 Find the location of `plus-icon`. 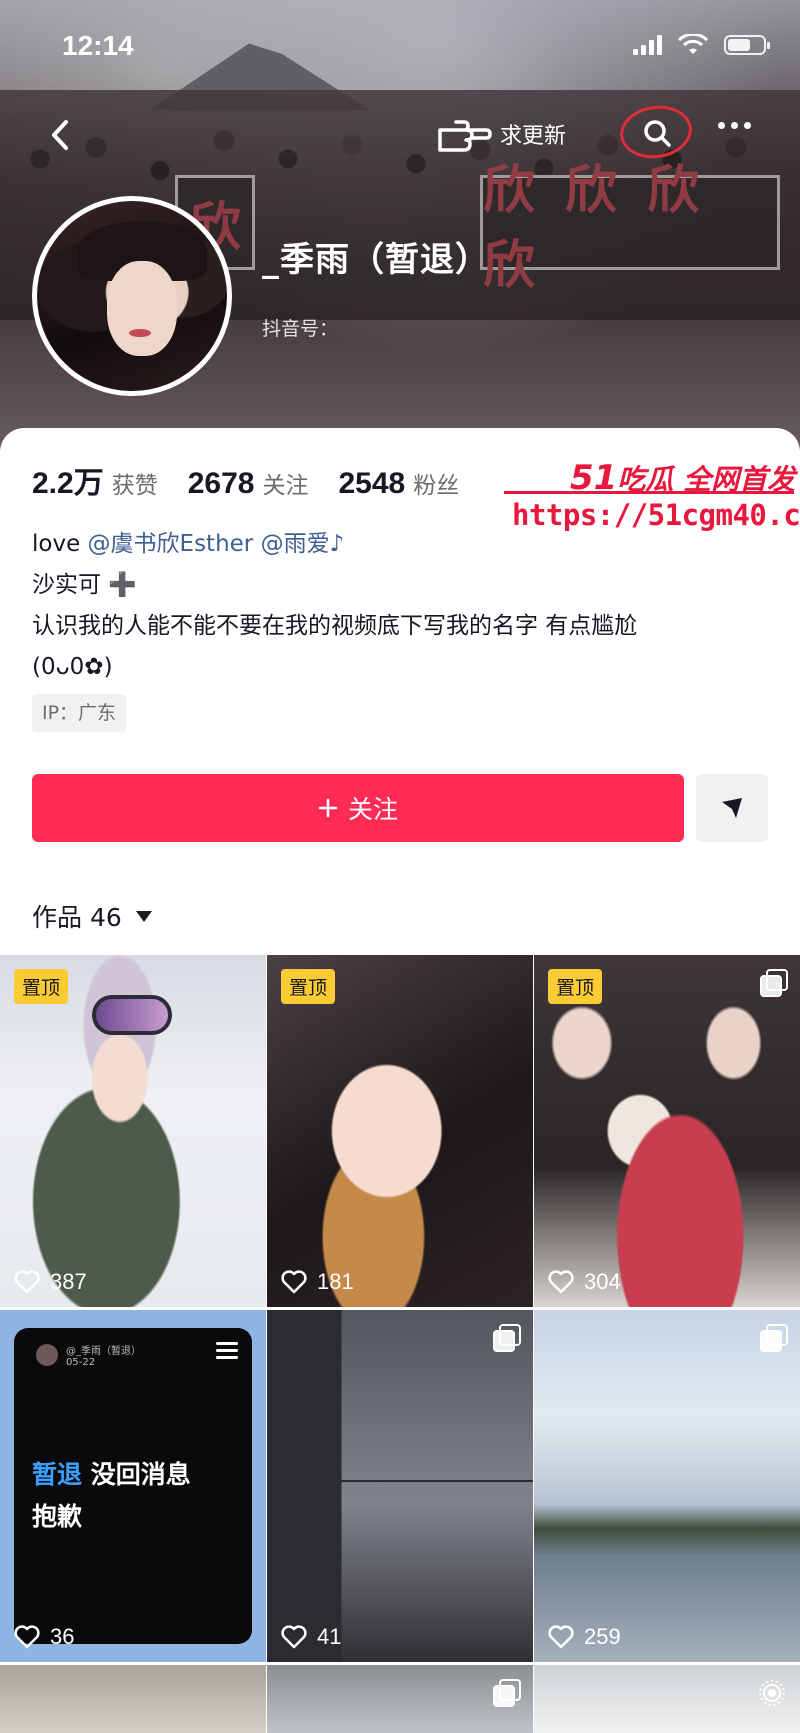

plus-icon is located at coordinates (328, 808).